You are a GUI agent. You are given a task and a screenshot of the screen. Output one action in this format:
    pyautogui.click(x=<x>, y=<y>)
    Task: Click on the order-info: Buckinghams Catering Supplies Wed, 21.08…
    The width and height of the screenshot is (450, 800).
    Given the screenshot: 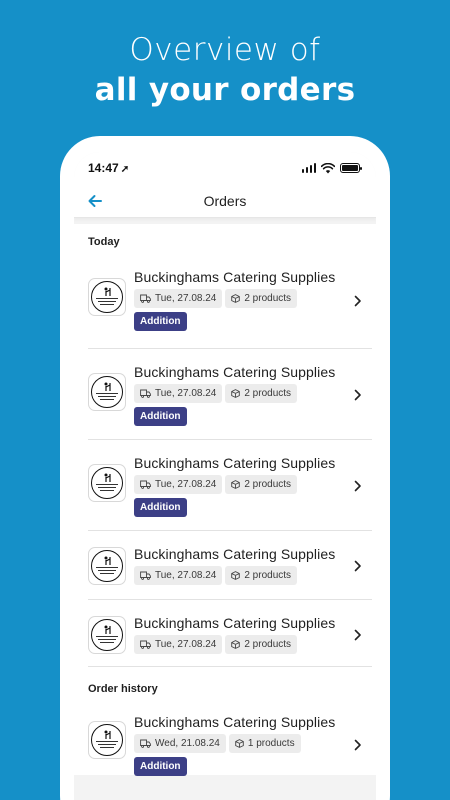 What is the action you would take?
    pyautogui.click(x=253, y=744)
    